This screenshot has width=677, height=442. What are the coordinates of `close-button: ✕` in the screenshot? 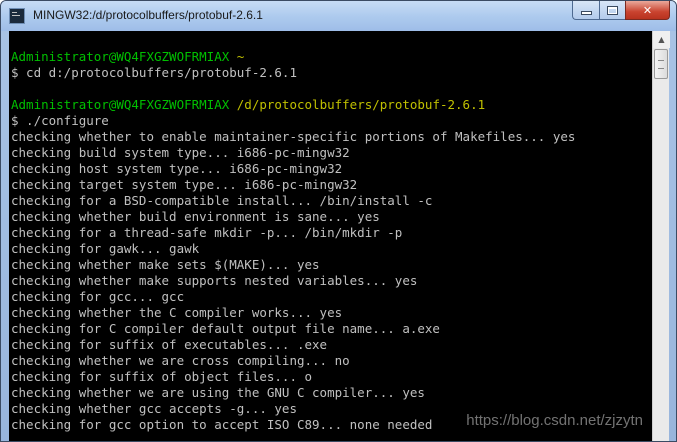 It's located at (647, 10).